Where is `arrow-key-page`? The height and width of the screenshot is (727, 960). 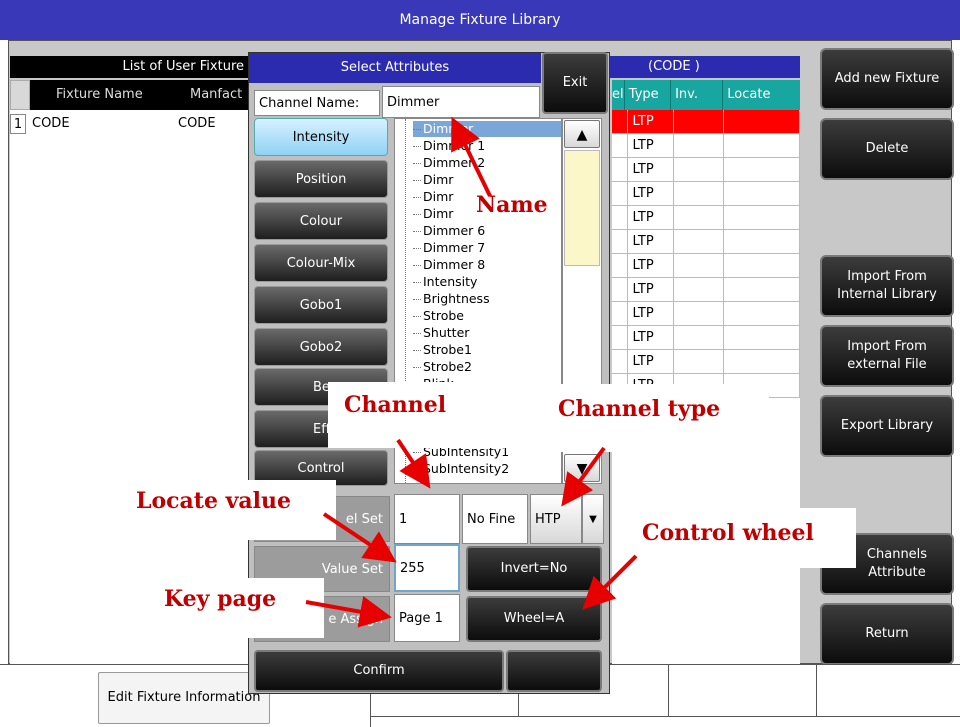
arrow-key-page is located at coordinates (348, 612).